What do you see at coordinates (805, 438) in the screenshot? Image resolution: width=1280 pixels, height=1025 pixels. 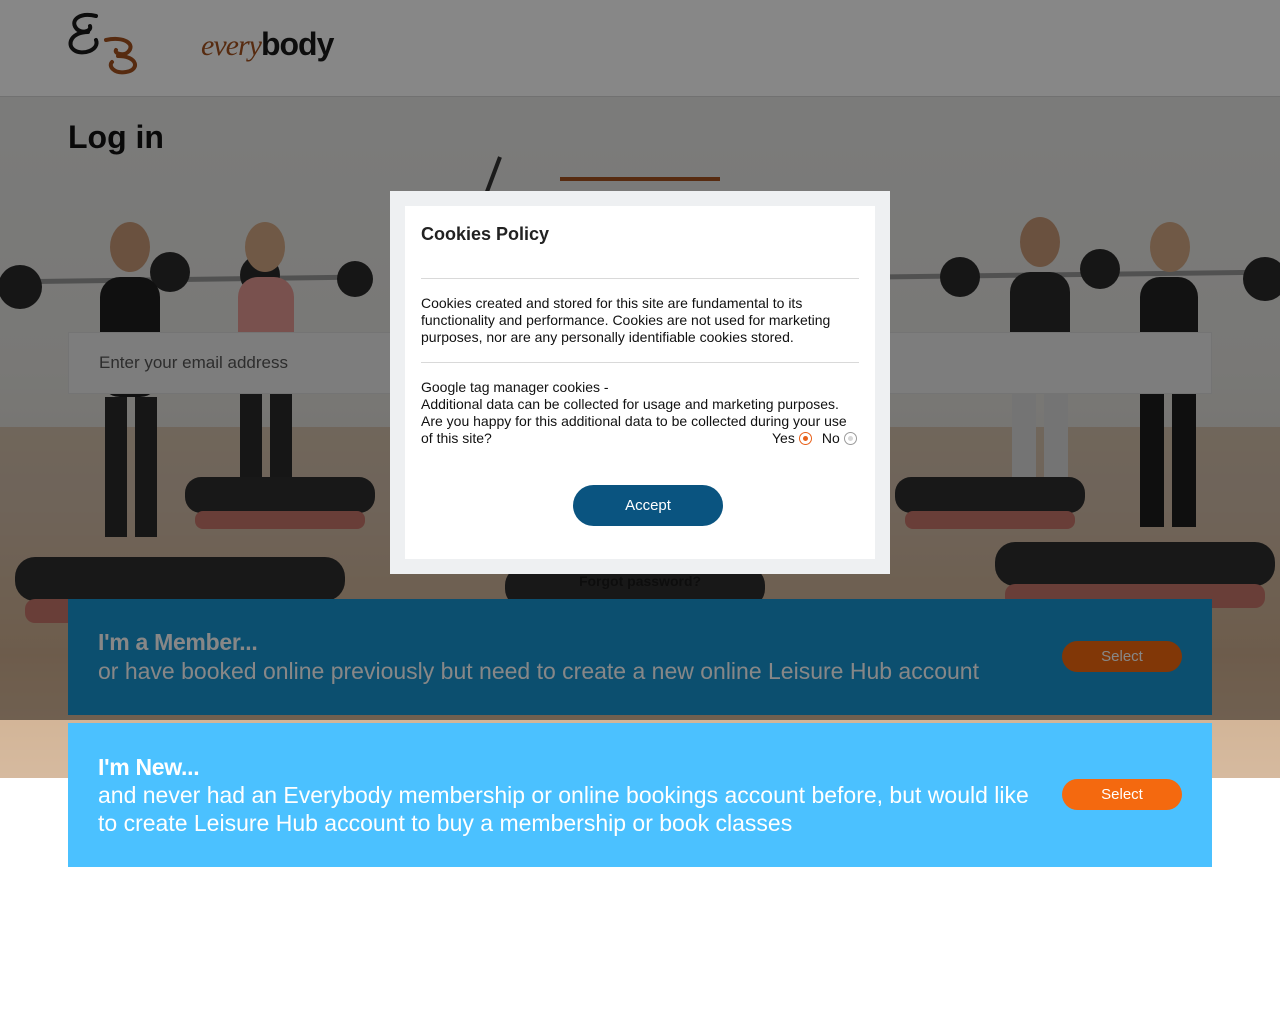 I see `yes-radio` at bounding box center [805, 438].